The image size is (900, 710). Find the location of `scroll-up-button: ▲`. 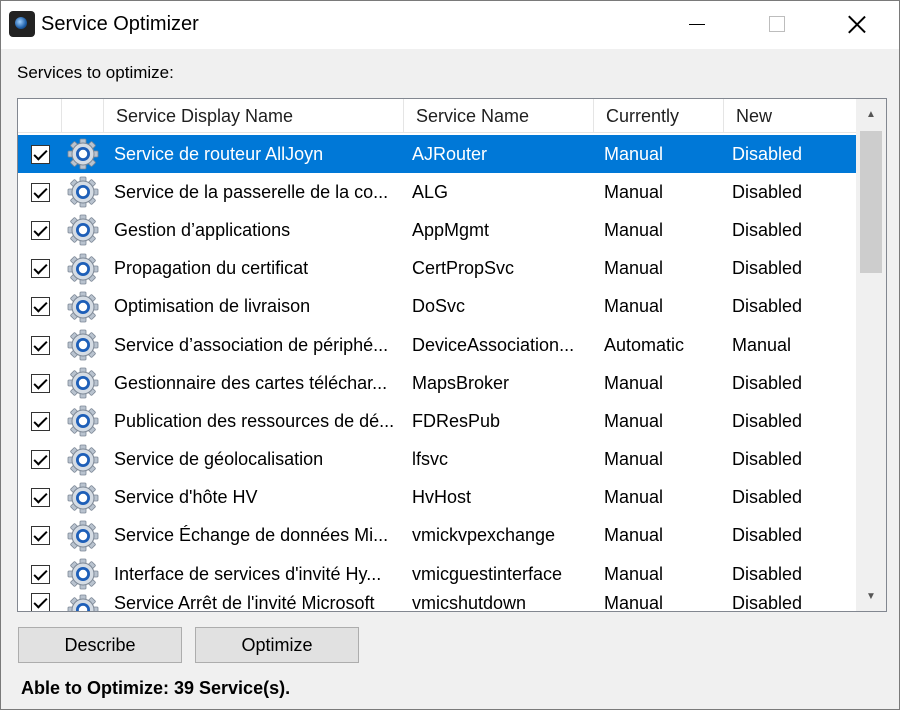

scroll-up-button: ▲ is located at coordinates (871, 114).